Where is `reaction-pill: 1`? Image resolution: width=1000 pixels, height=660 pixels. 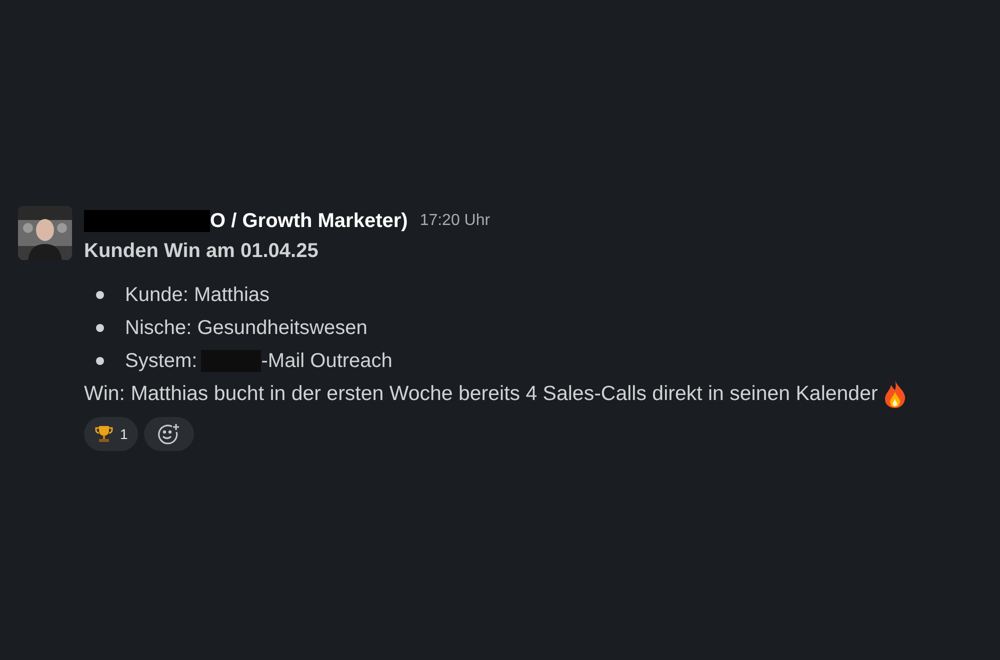
reaction-pill: 1 is located at coordinates (111, 434).